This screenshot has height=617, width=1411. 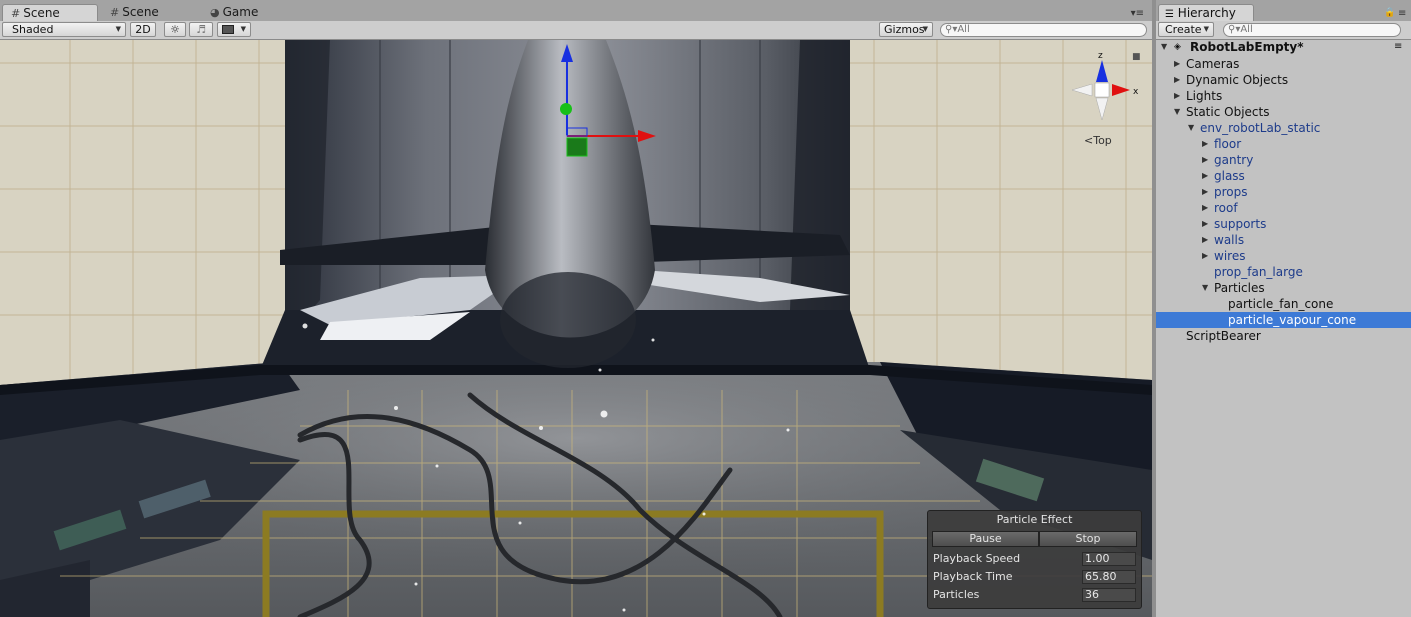 I want to click on playback-speed-field: 1.00, so click(x=1109, y=559).